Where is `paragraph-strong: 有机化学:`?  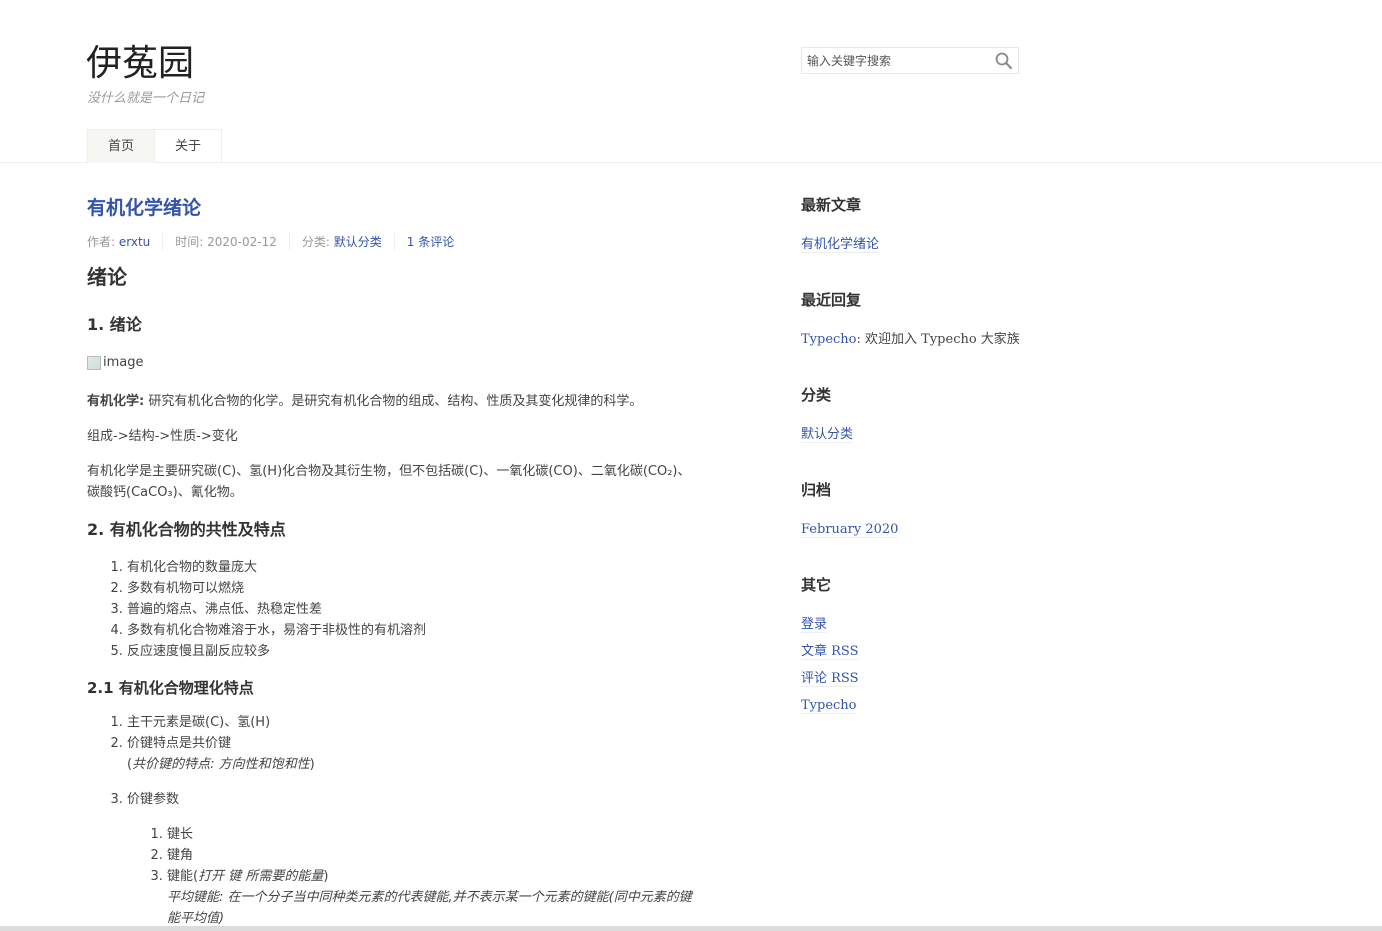
paragraph-strong: 有机化学: is located at coordinates (116, 401).